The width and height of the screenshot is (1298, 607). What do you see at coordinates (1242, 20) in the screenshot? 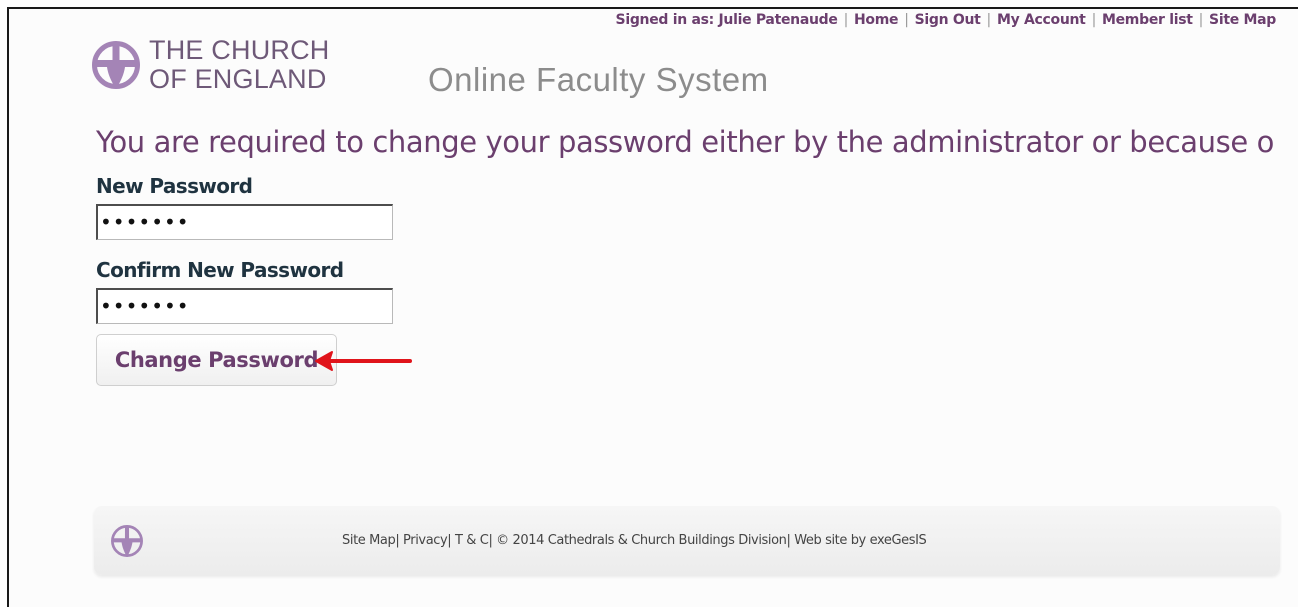
I see `nav-site-map-link: Site Map` at bounding box center [1242, 20].